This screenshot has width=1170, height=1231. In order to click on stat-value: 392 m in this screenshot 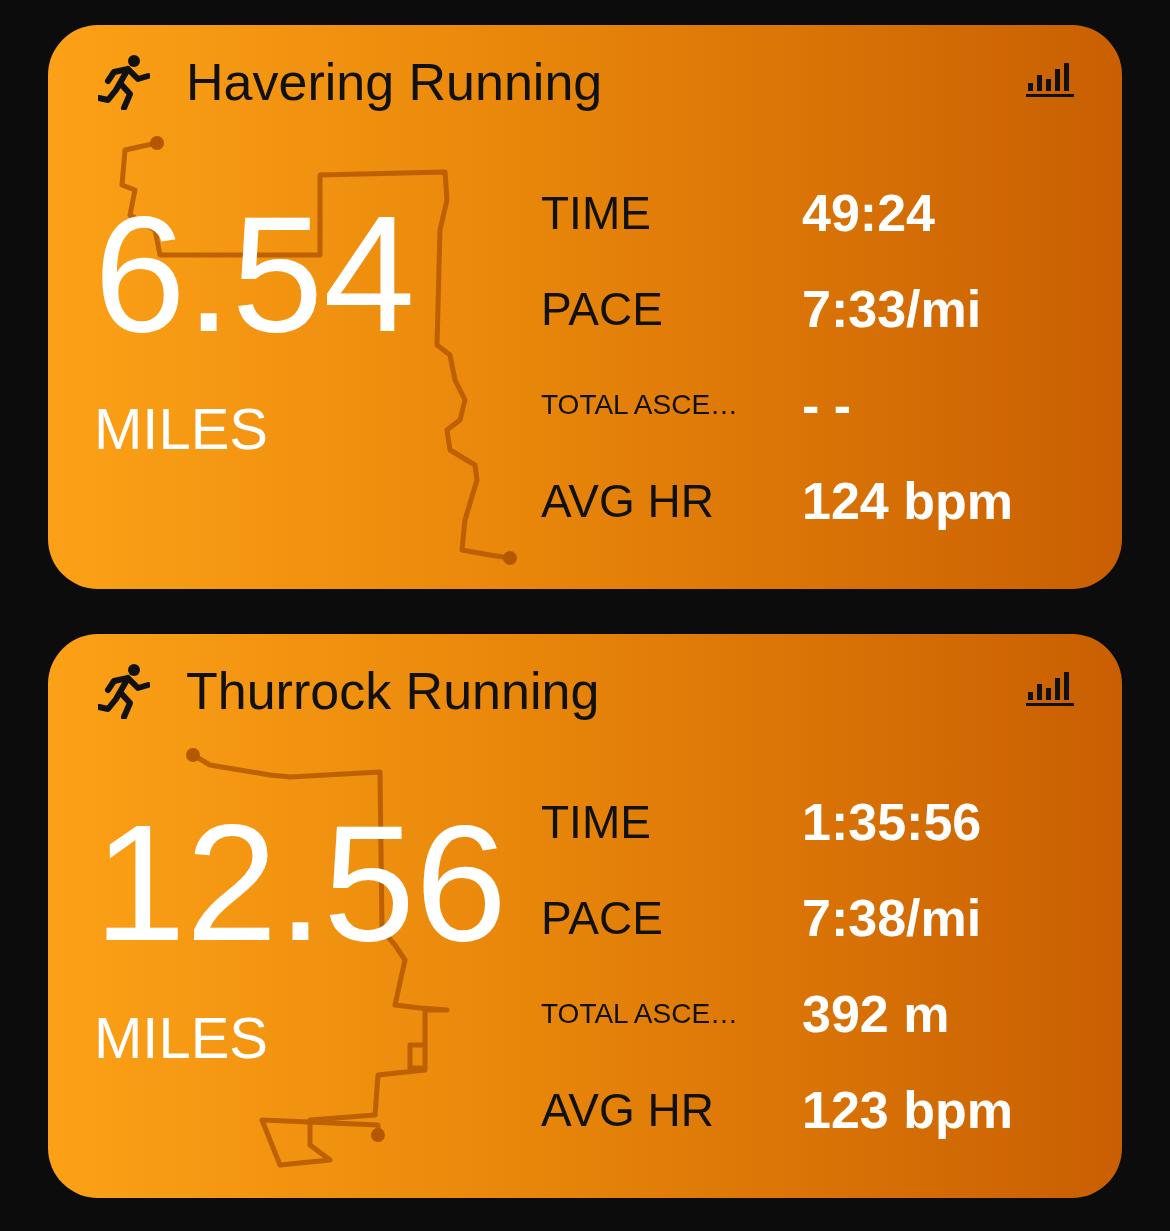, I will do `click(876, 1014)`.